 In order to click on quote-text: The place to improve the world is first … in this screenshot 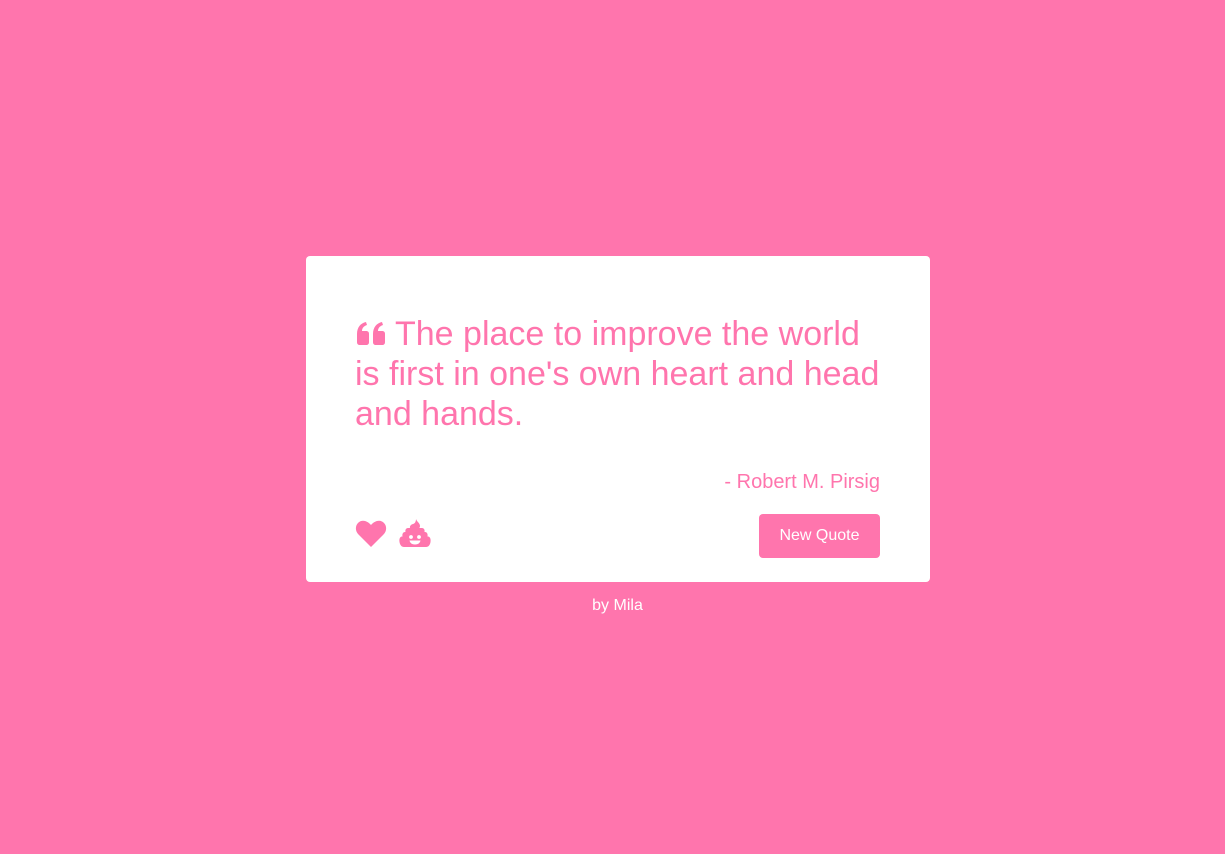, I will do `click(617, 374)`.